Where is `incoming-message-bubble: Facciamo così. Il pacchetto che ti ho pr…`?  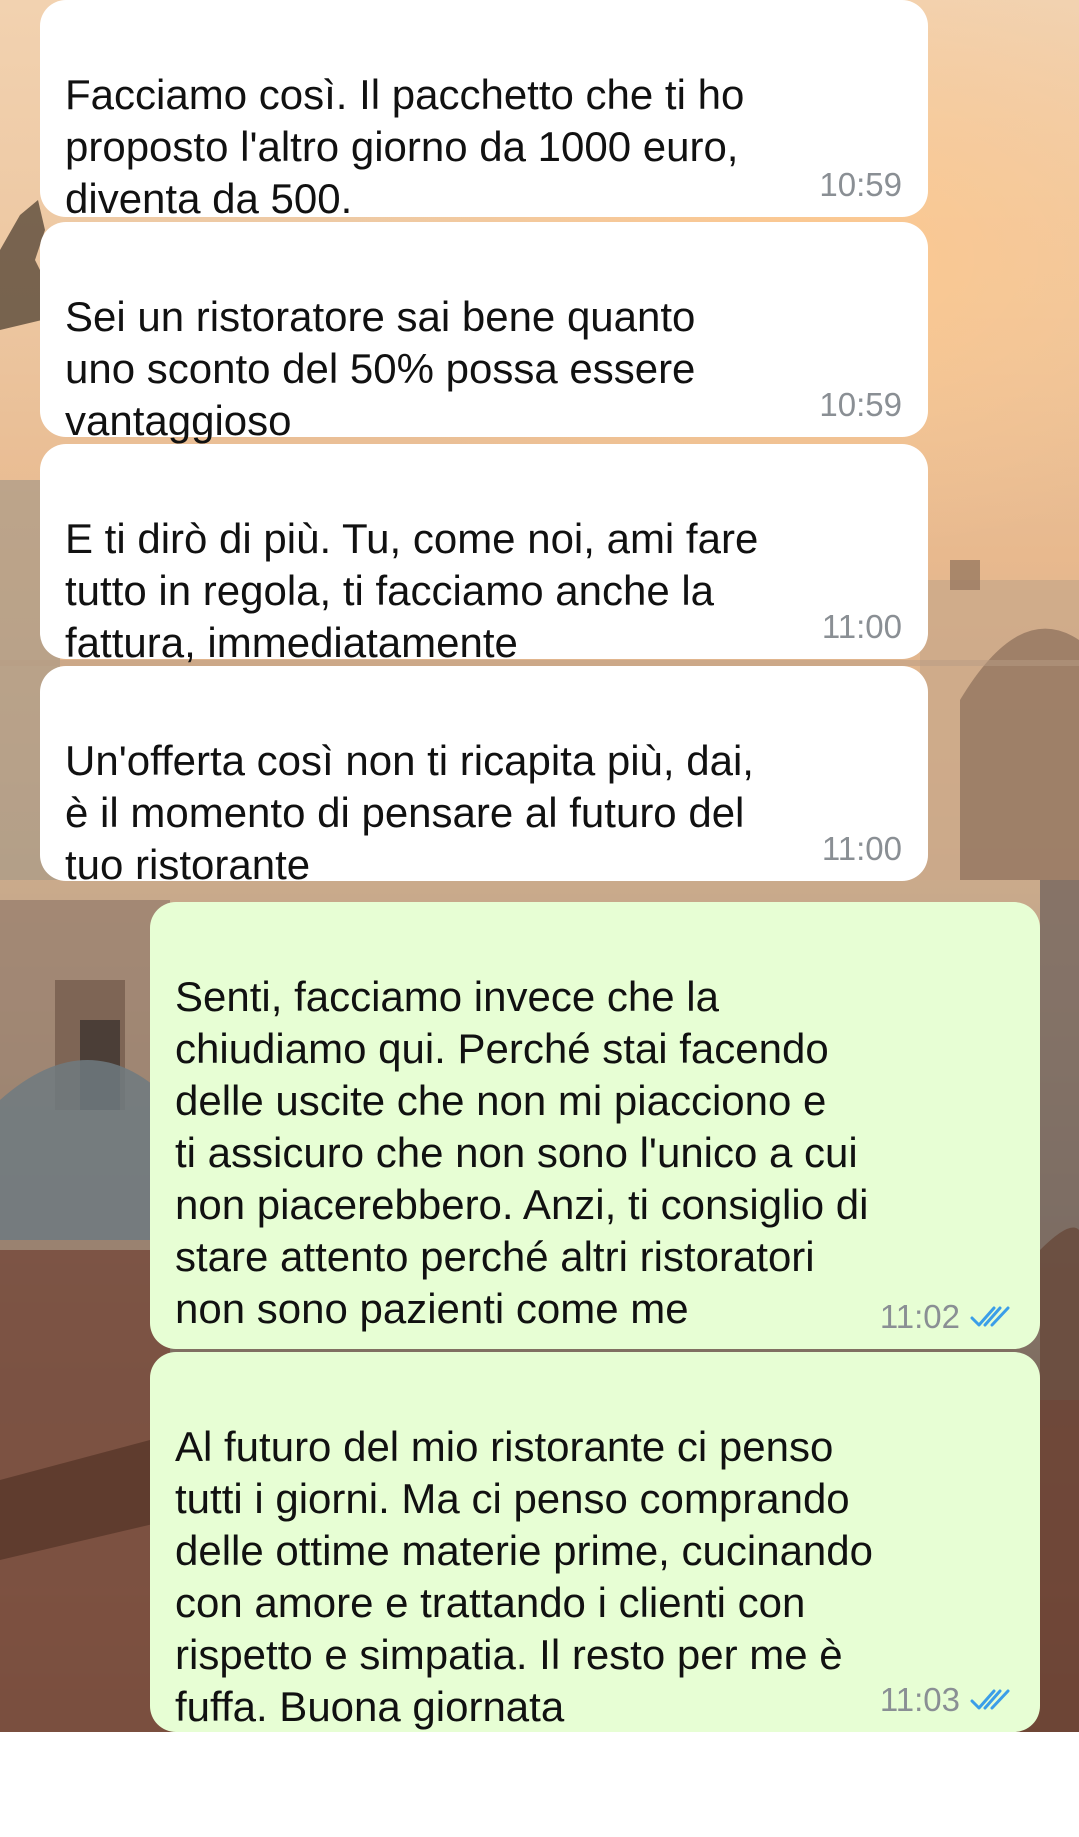 incoming-message-bubble: Facciamo così. Il pacchetto che ti ho pr… is located at coordinates (484, 111).